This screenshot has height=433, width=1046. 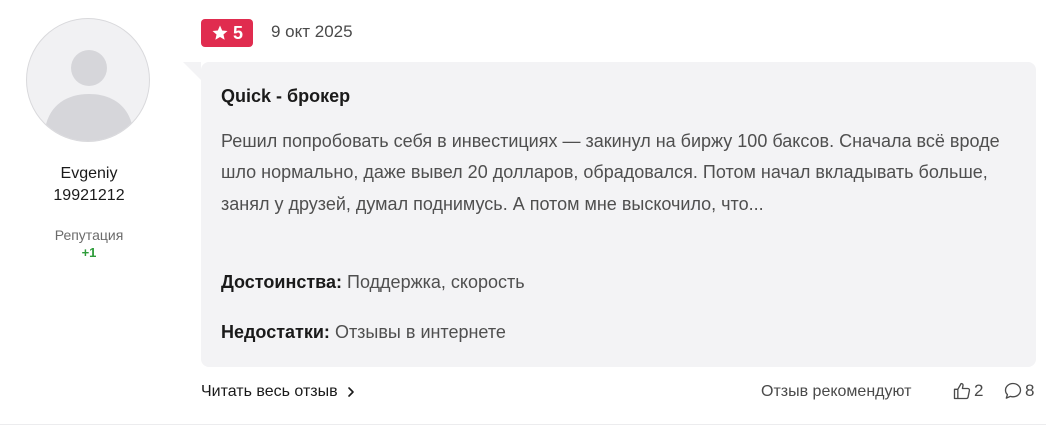 What do you see at coordinates (89, 174) in the screenshot?
I see `username-line1: Evgeniy` at bounding box center [89, 174].